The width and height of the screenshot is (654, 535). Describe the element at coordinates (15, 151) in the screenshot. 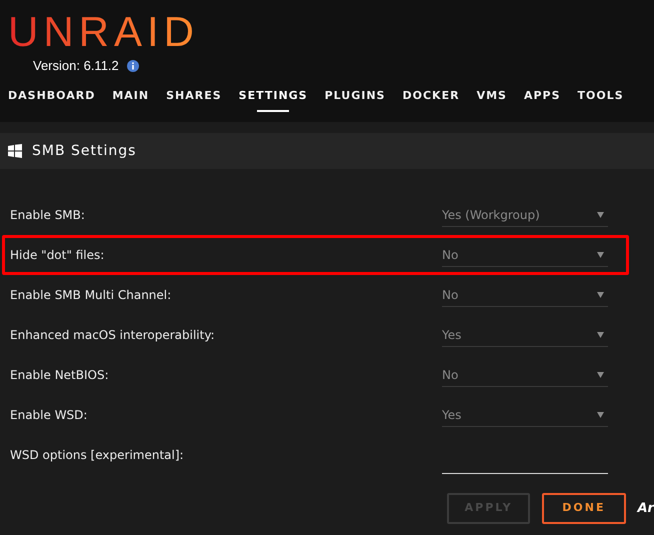

I see `windows-icon` at that location.